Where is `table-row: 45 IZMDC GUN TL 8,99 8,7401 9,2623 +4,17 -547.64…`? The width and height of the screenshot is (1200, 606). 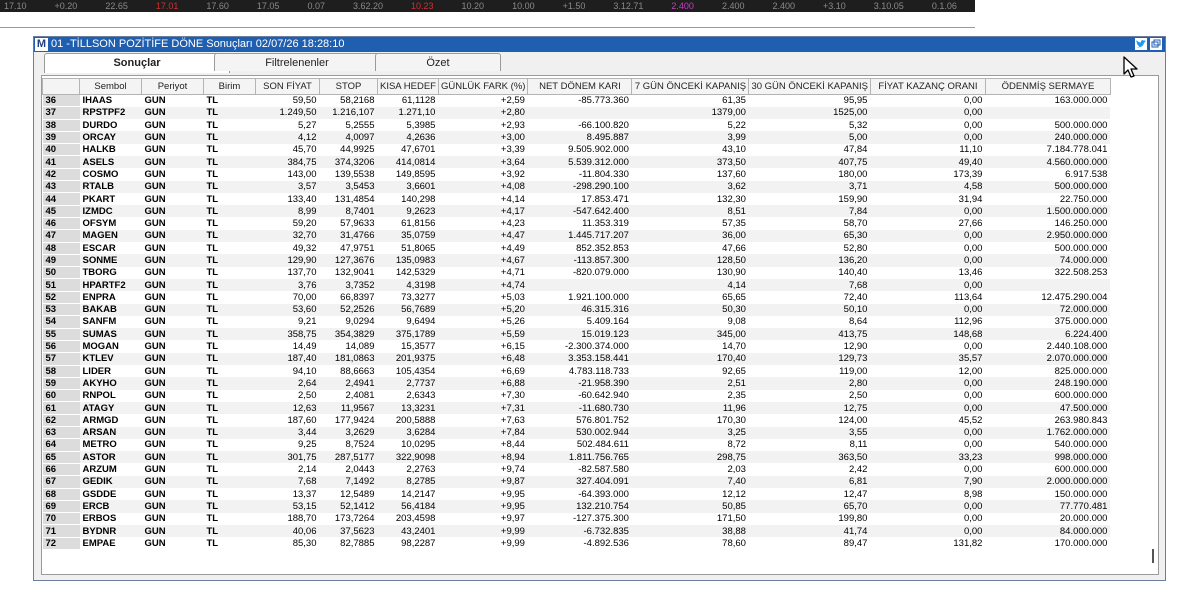 table-row: 45 IZMDC GUN TL 8,99 8,7401 9,2623 +4,17 -547.64… is located at coordinates (576, 211).